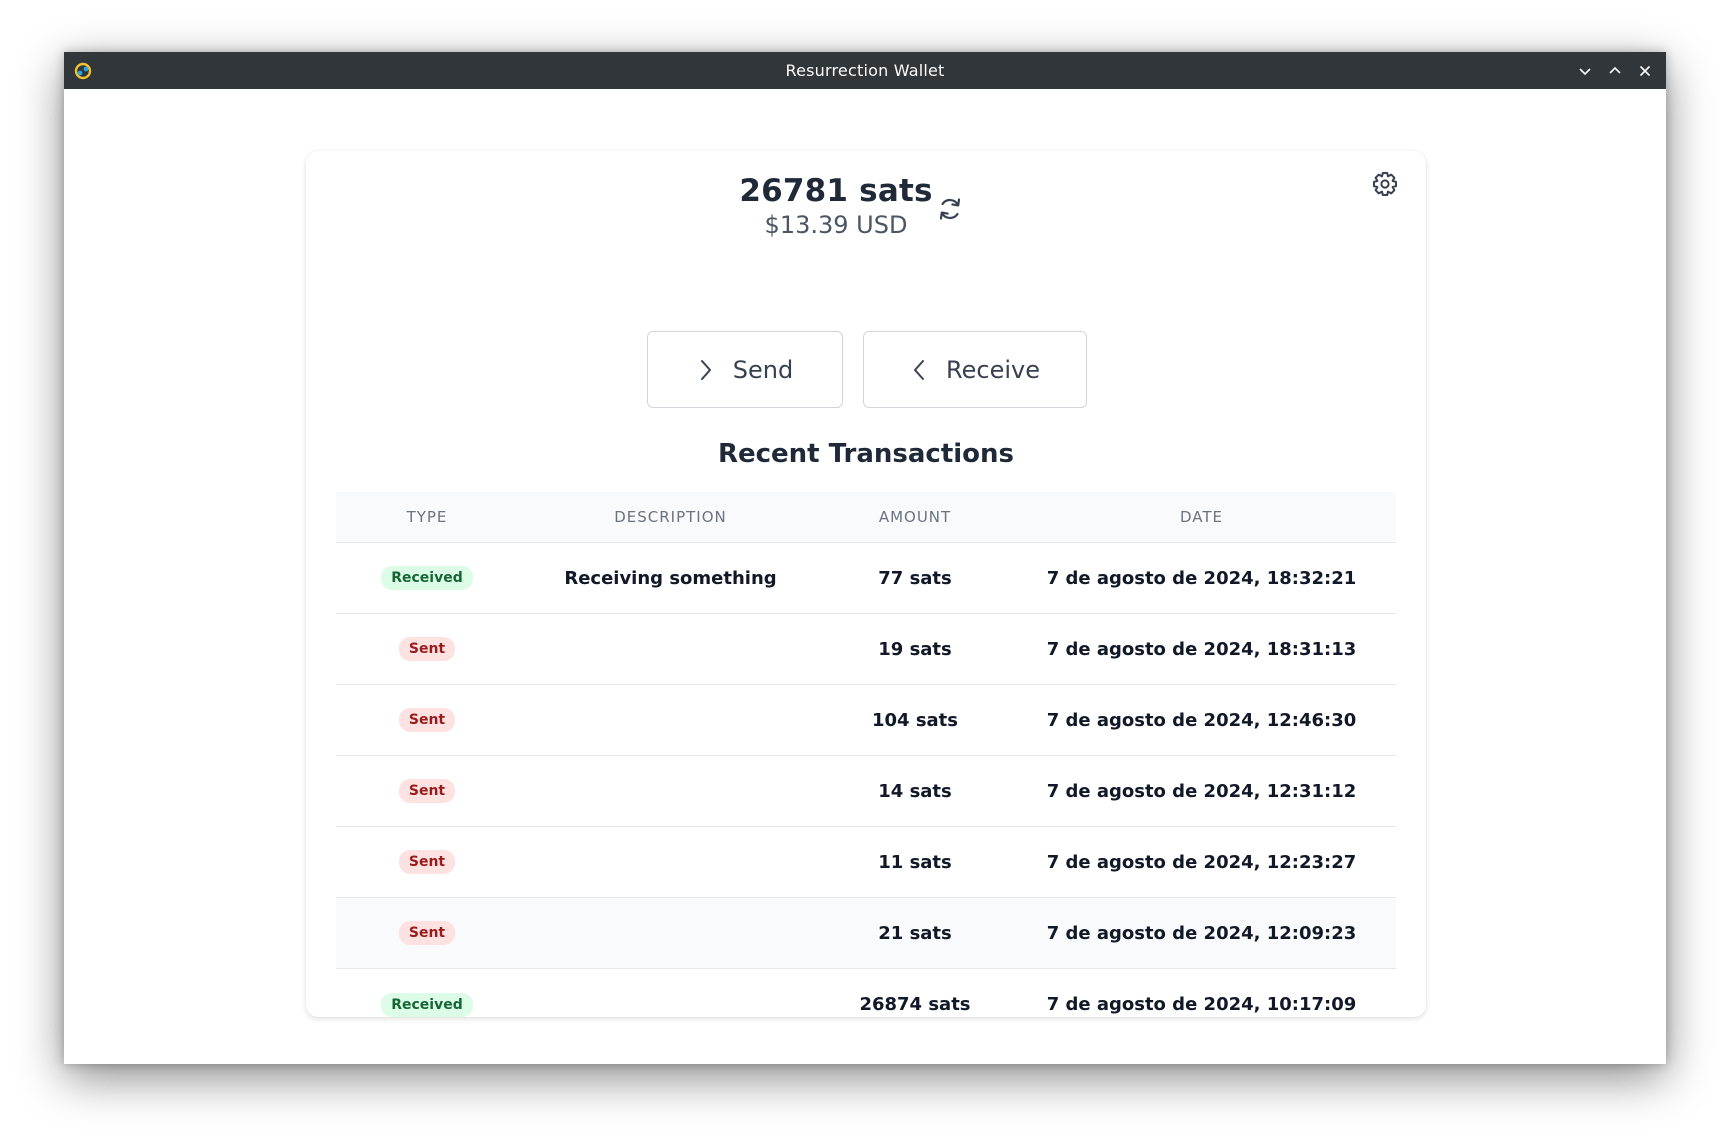 This screenshot has height=1140, width=1730. I want to click on close-icon, so click(1645, 71).